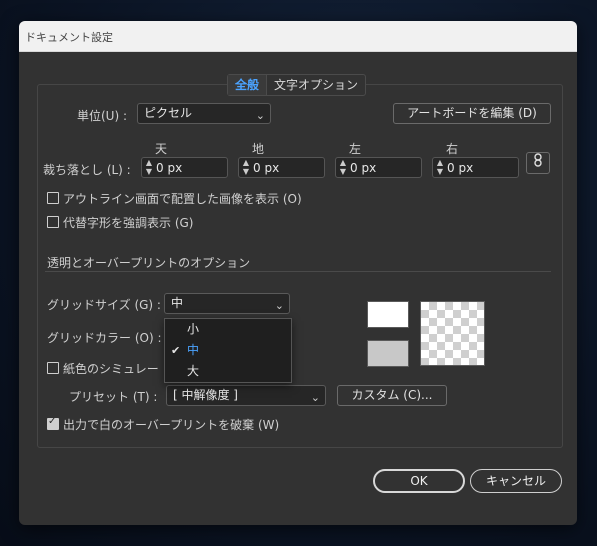 The height and width of the screenshot is (546, 597). I want to click on grid-size-select: 中 ⌄, so click(227, 303).